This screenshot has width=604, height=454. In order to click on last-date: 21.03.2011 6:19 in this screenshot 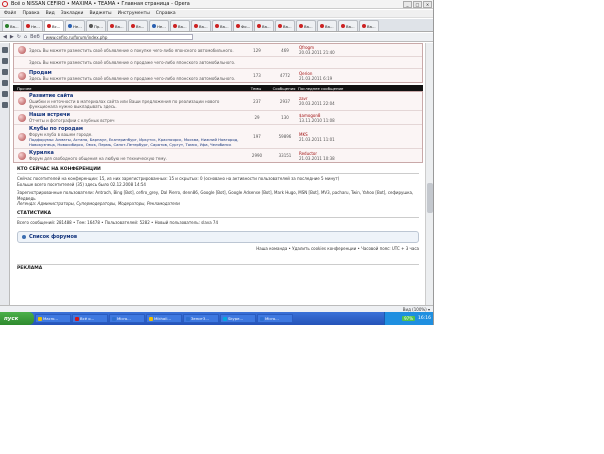, I will do `click(316, 78)`.